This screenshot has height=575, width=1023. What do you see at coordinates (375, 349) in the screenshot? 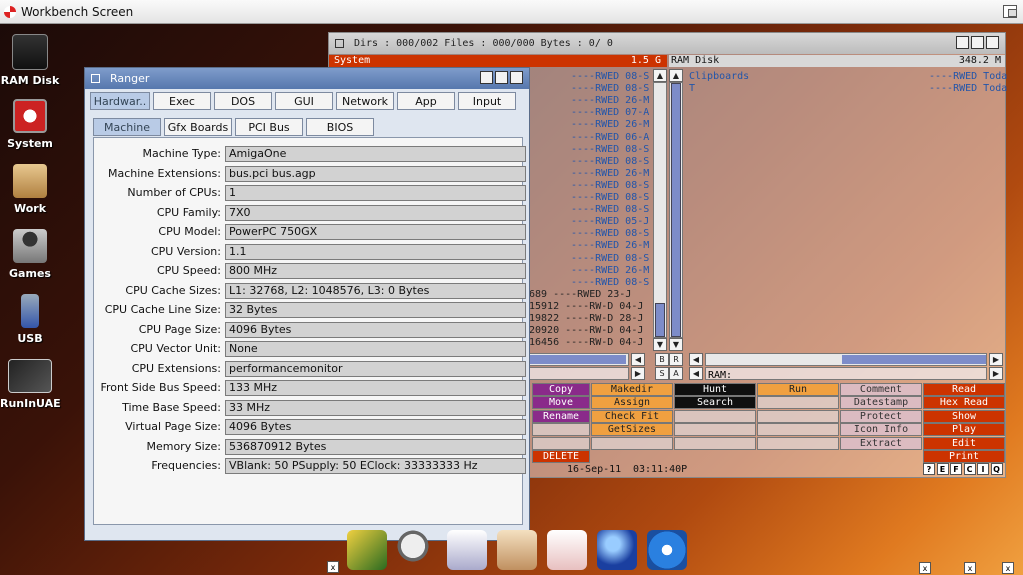
I see `info-value-field: None` at bounding box center [375, 349].